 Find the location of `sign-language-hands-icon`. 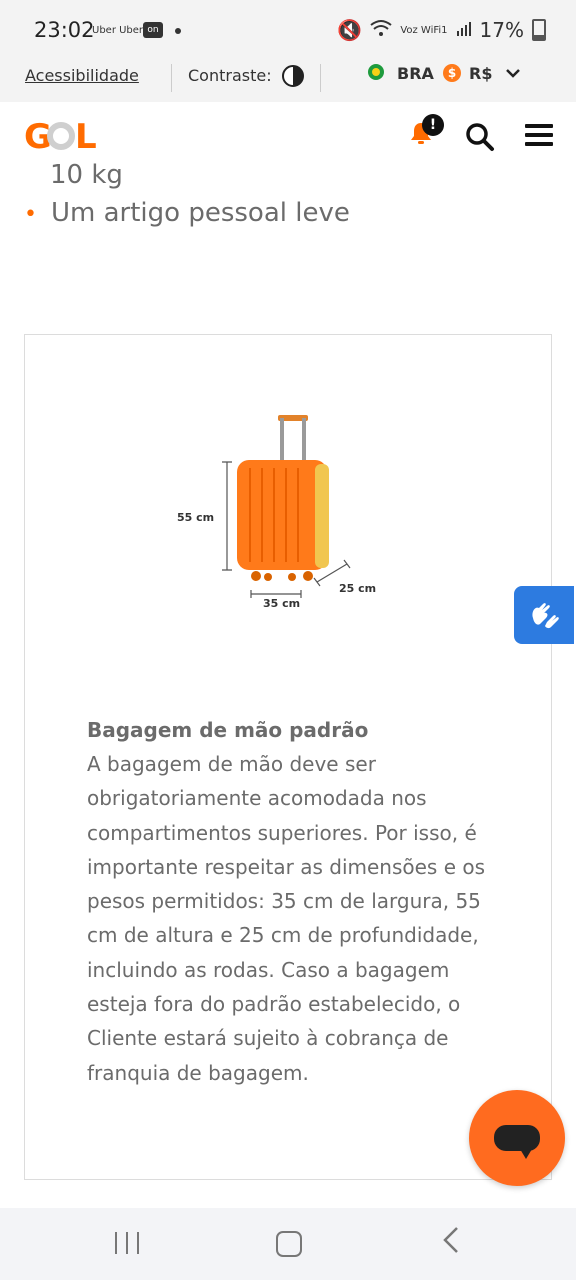

sign-language-hands-icon is located at coordinates (545, 616).